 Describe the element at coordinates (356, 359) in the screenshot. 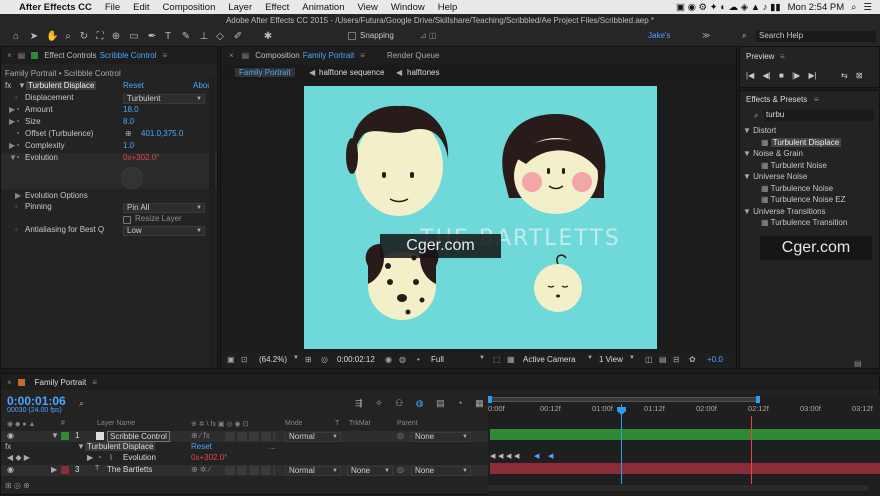

I see `comp-timecode: 0:00:02:12` at that location.